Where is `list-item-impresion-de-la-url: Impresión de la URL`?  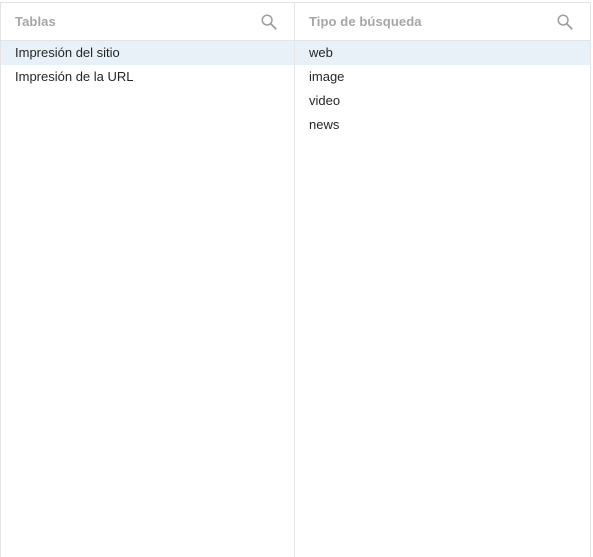 list-item-impresion-de-la-url: Impresión de la URL is located at coordinates (147, 77).